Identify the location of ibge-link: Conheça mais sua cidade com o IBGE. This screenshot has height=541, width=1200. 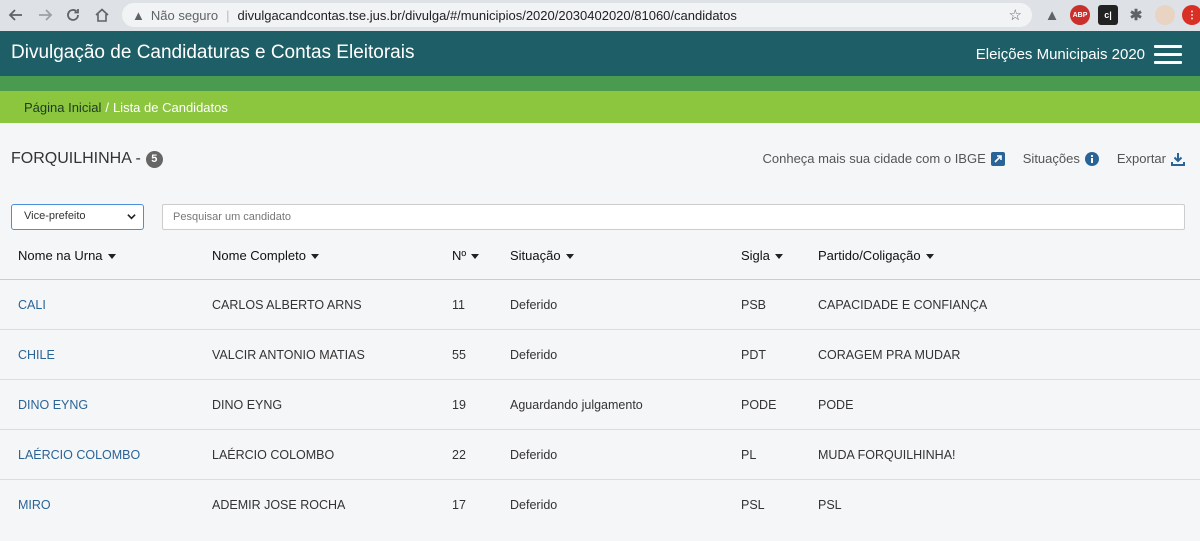
(883, 158).